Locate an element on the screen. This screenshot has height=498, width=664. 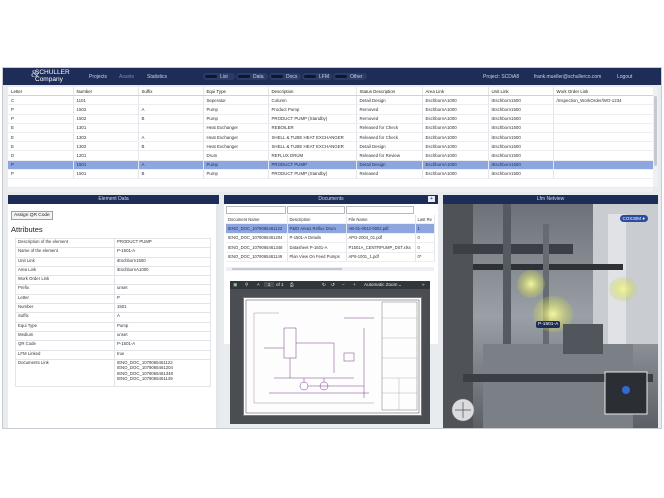
table-cell: A is located at coordinates (171, 165).